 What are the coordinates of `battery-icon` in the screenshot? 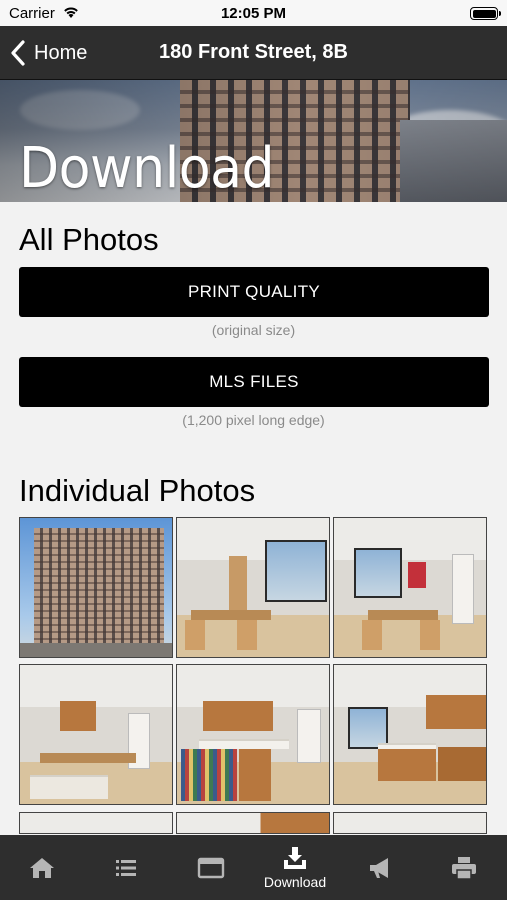 It's located at (485, 13).